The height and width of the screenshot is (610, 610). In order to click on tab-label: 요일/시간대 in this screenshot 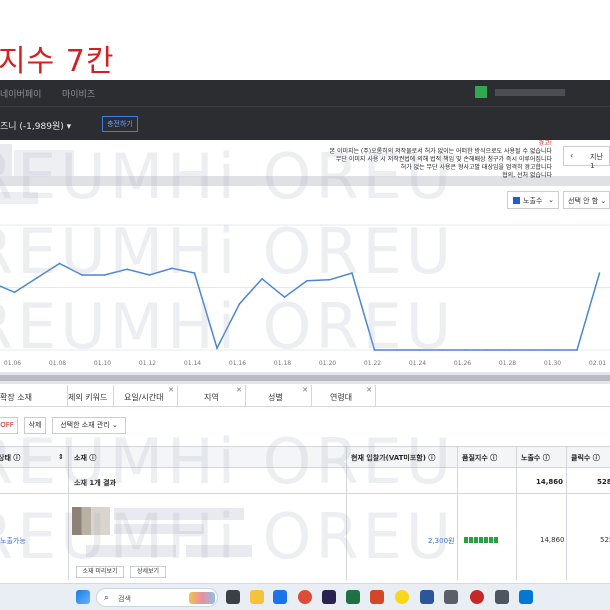, I will do `click(144, 397)`.